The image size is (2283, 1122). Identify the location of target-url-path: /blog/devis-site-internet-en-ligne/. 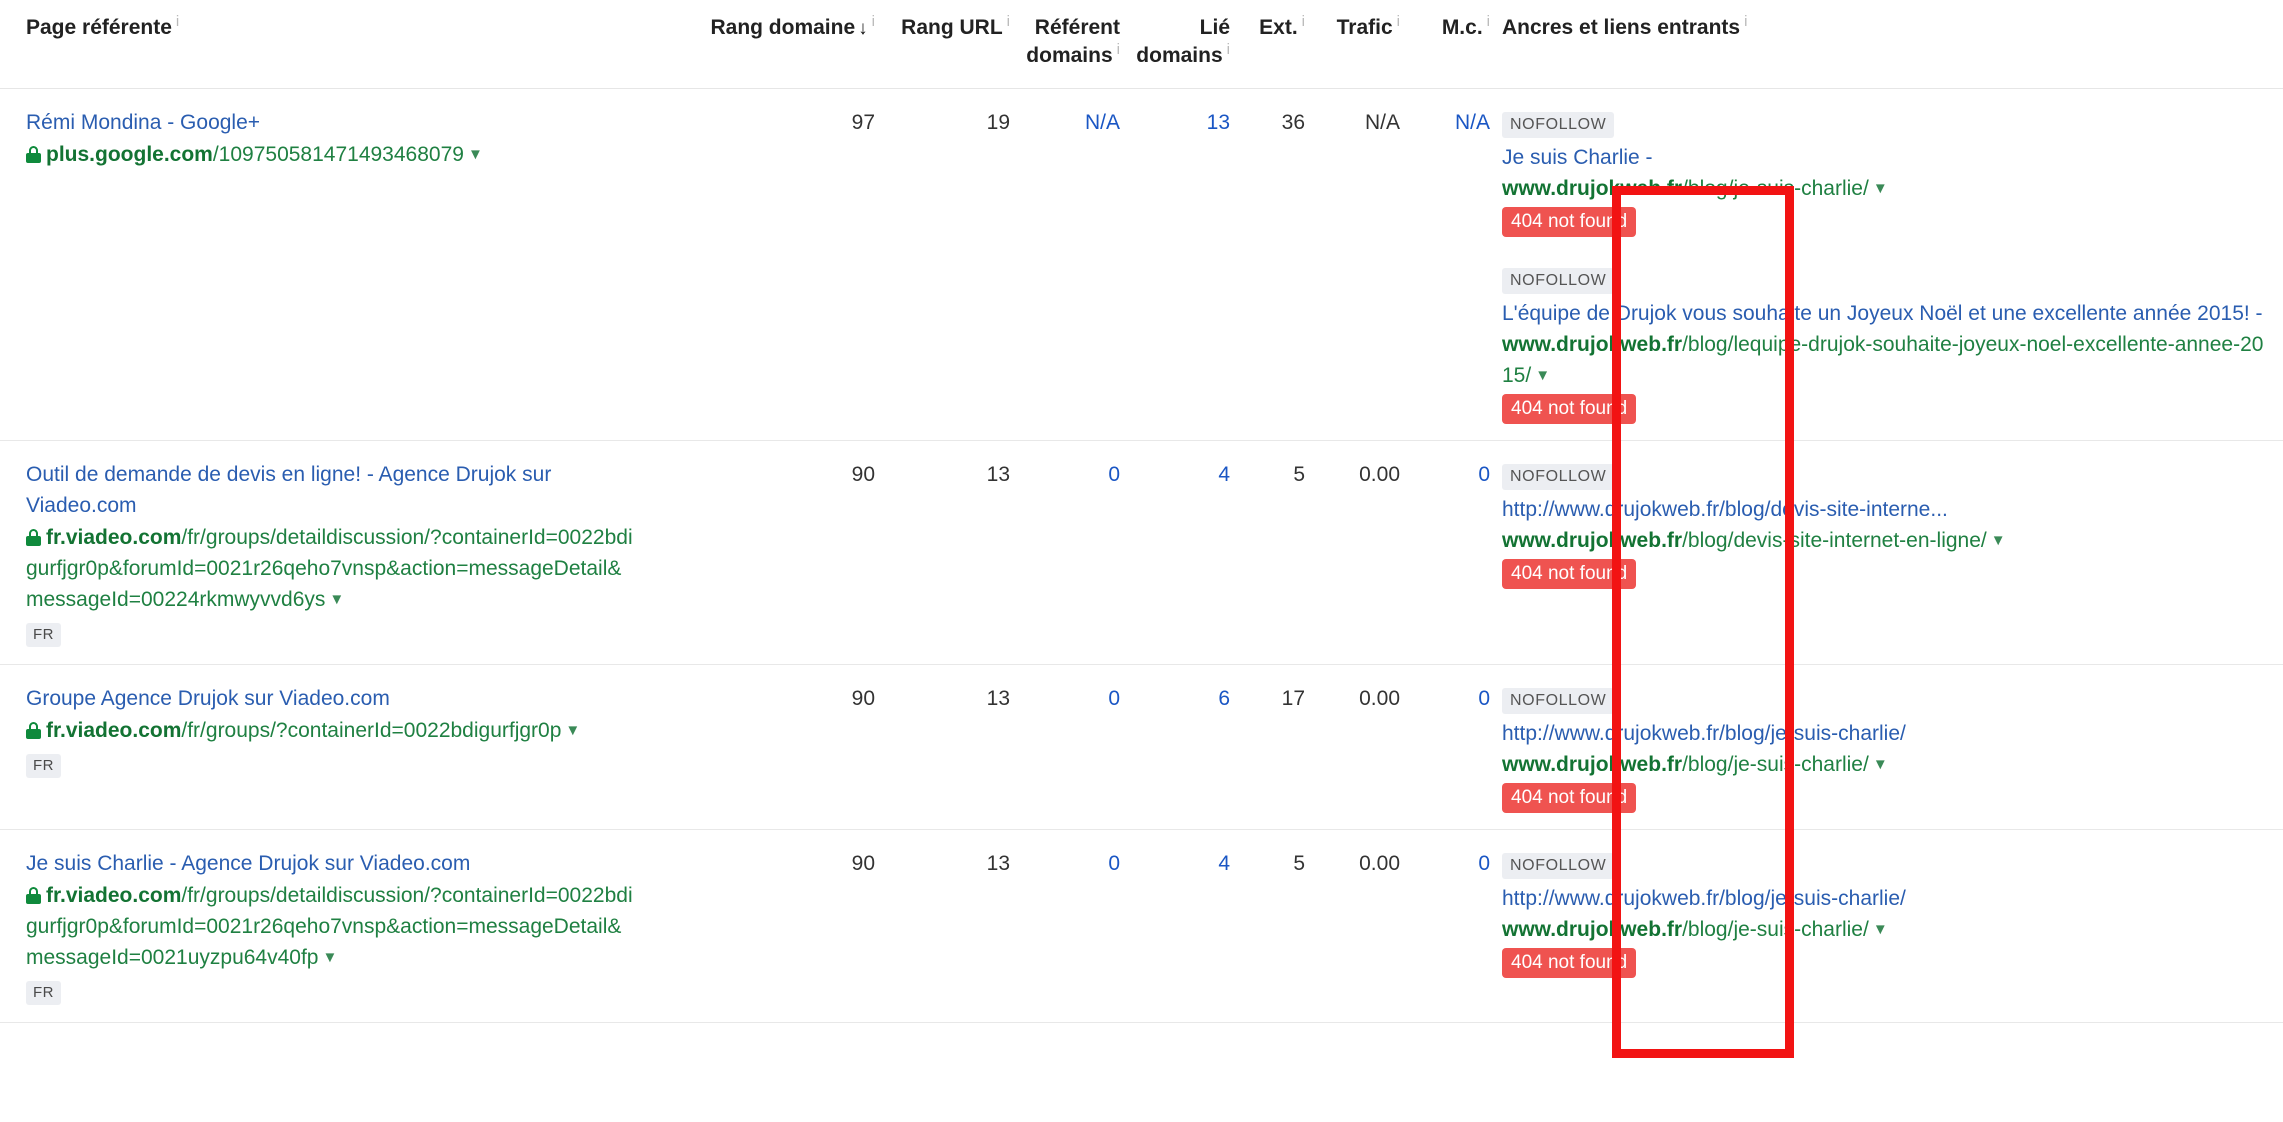
(1834, 540).